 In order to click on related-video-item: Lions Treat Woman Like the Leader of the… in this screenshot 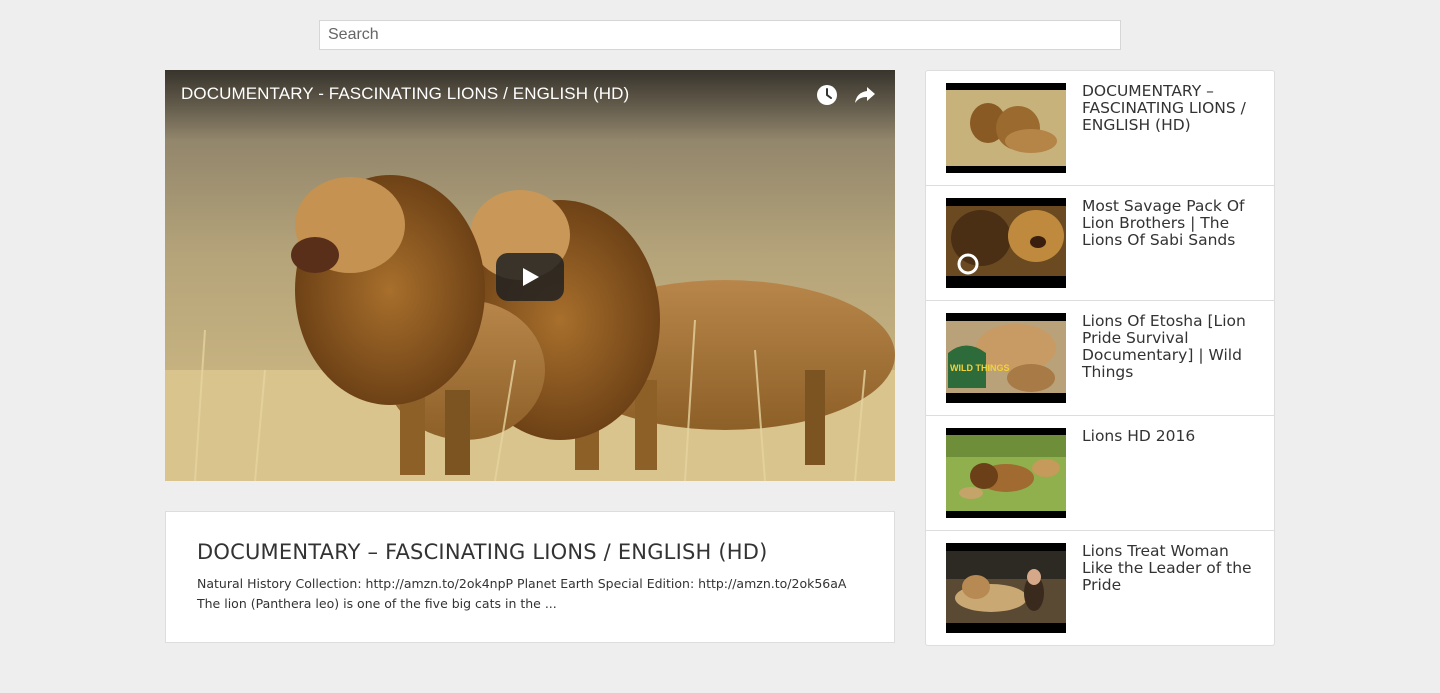, I will do `click(1100, 588)`.